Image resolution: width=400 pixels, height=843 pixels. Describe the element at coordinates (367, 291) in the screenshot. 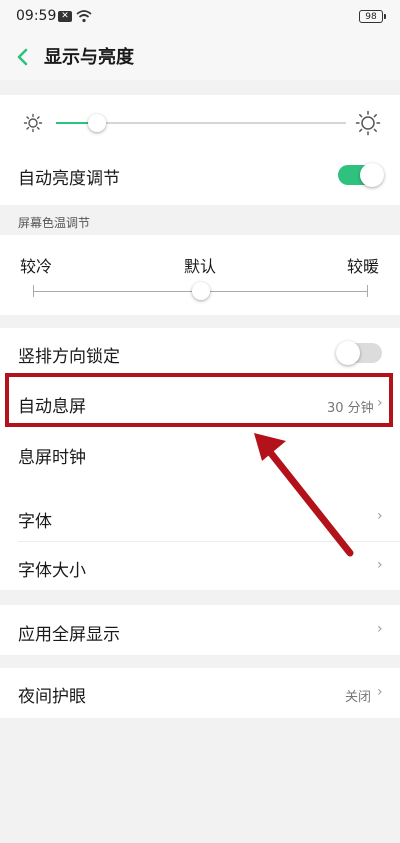

I see `color-temp-tick-warm` at that location.